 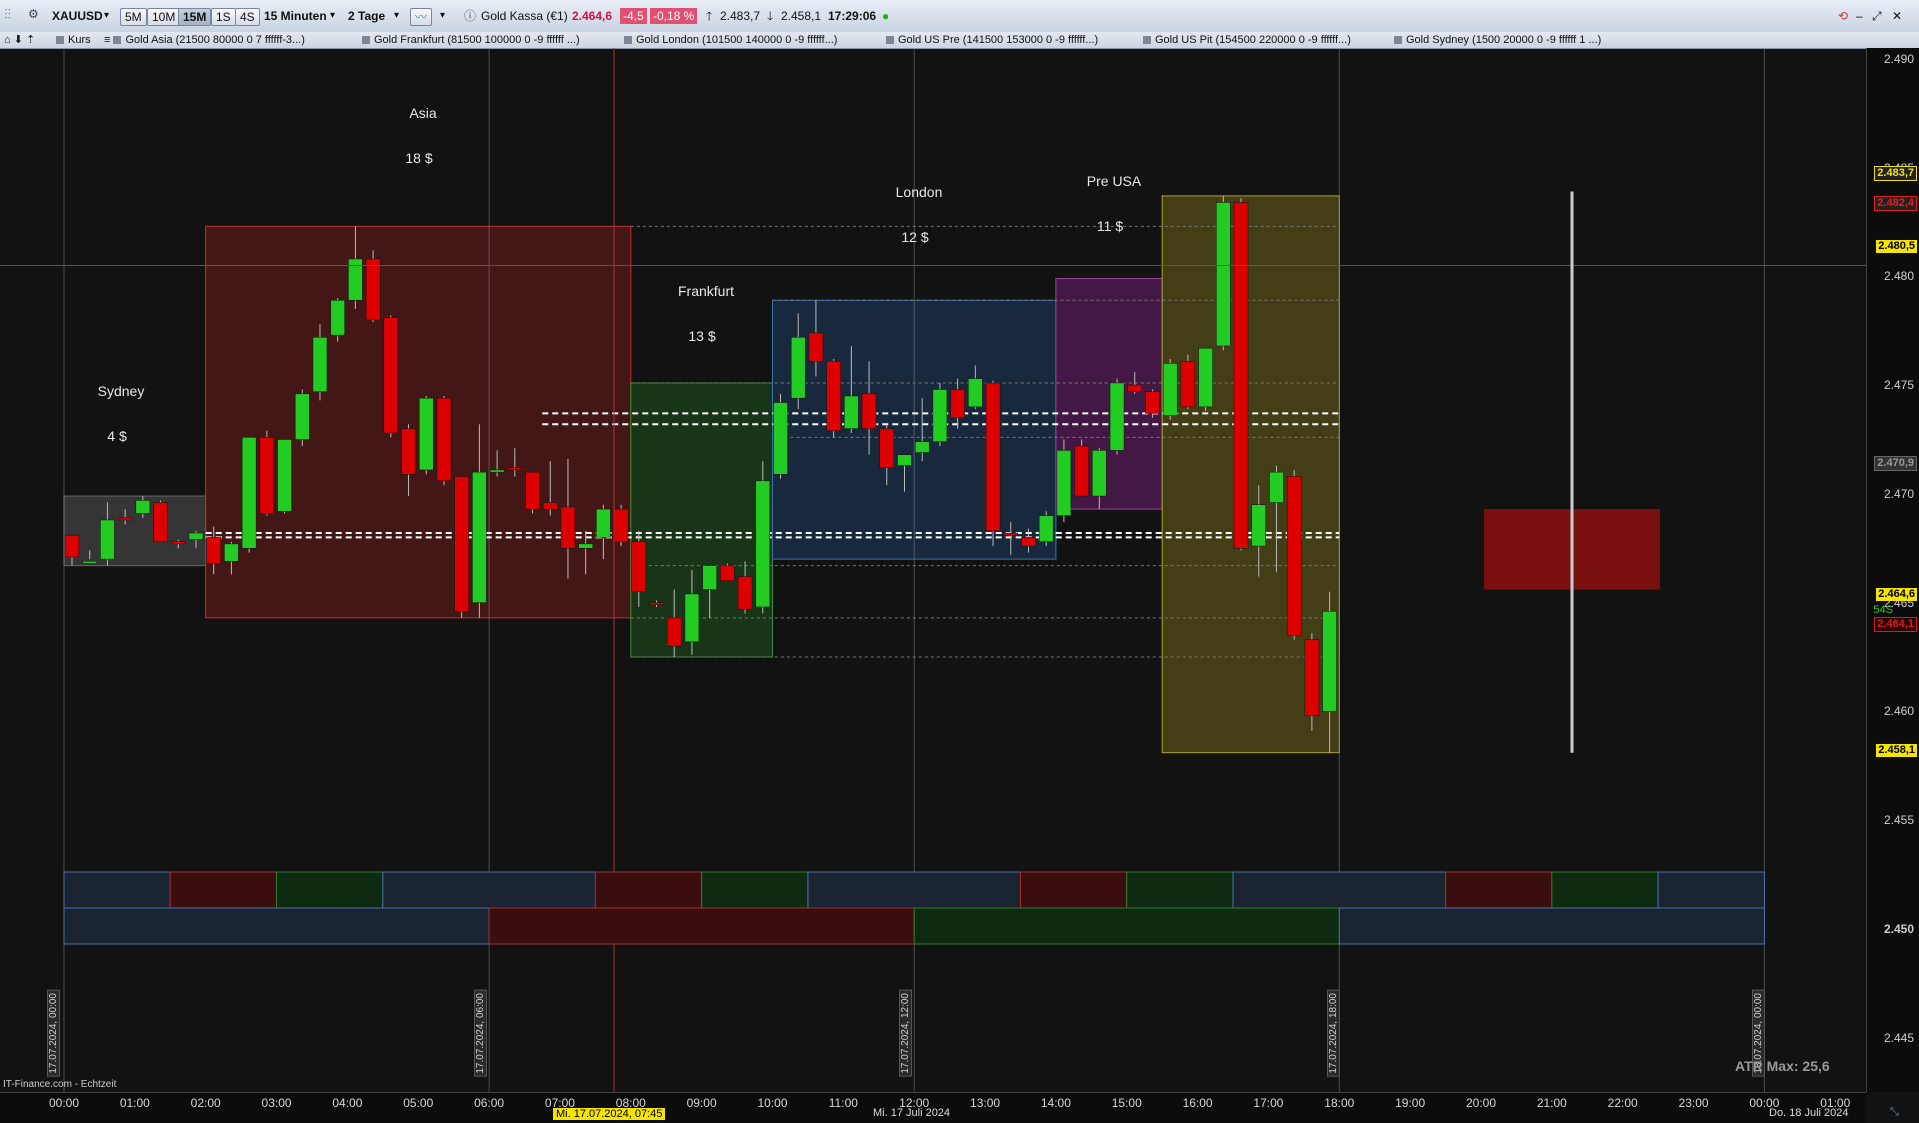 What do you see at coordinates (801, 16) in the screenshot?
I see `day-low: 2.458,1` at bounding box center [801, 16].